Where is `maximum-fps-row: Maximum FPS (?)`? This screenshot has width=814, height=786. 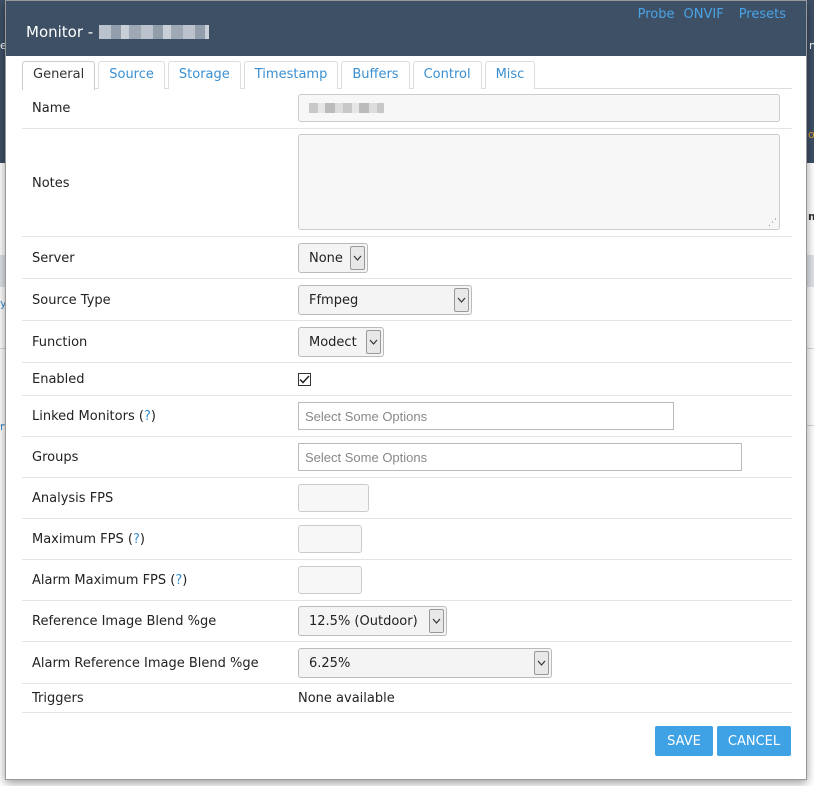 maximum-fps-row: Maximum FPS (?) is located at coordinates (407, 539).